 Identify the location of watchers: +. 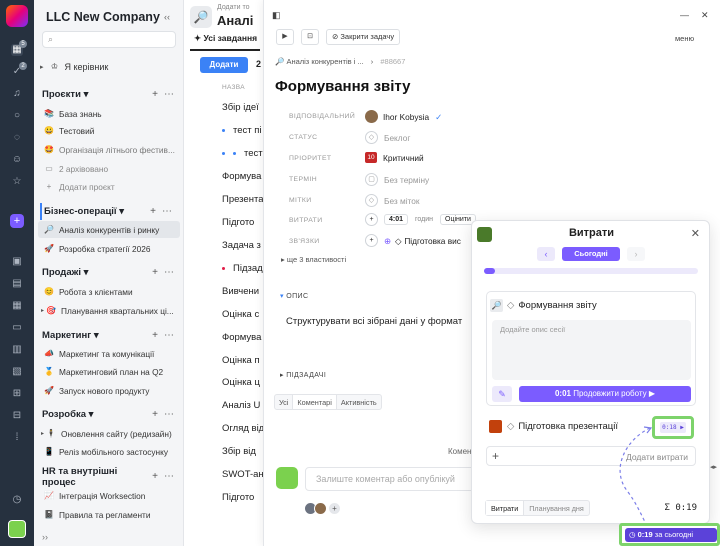
(322, 508).